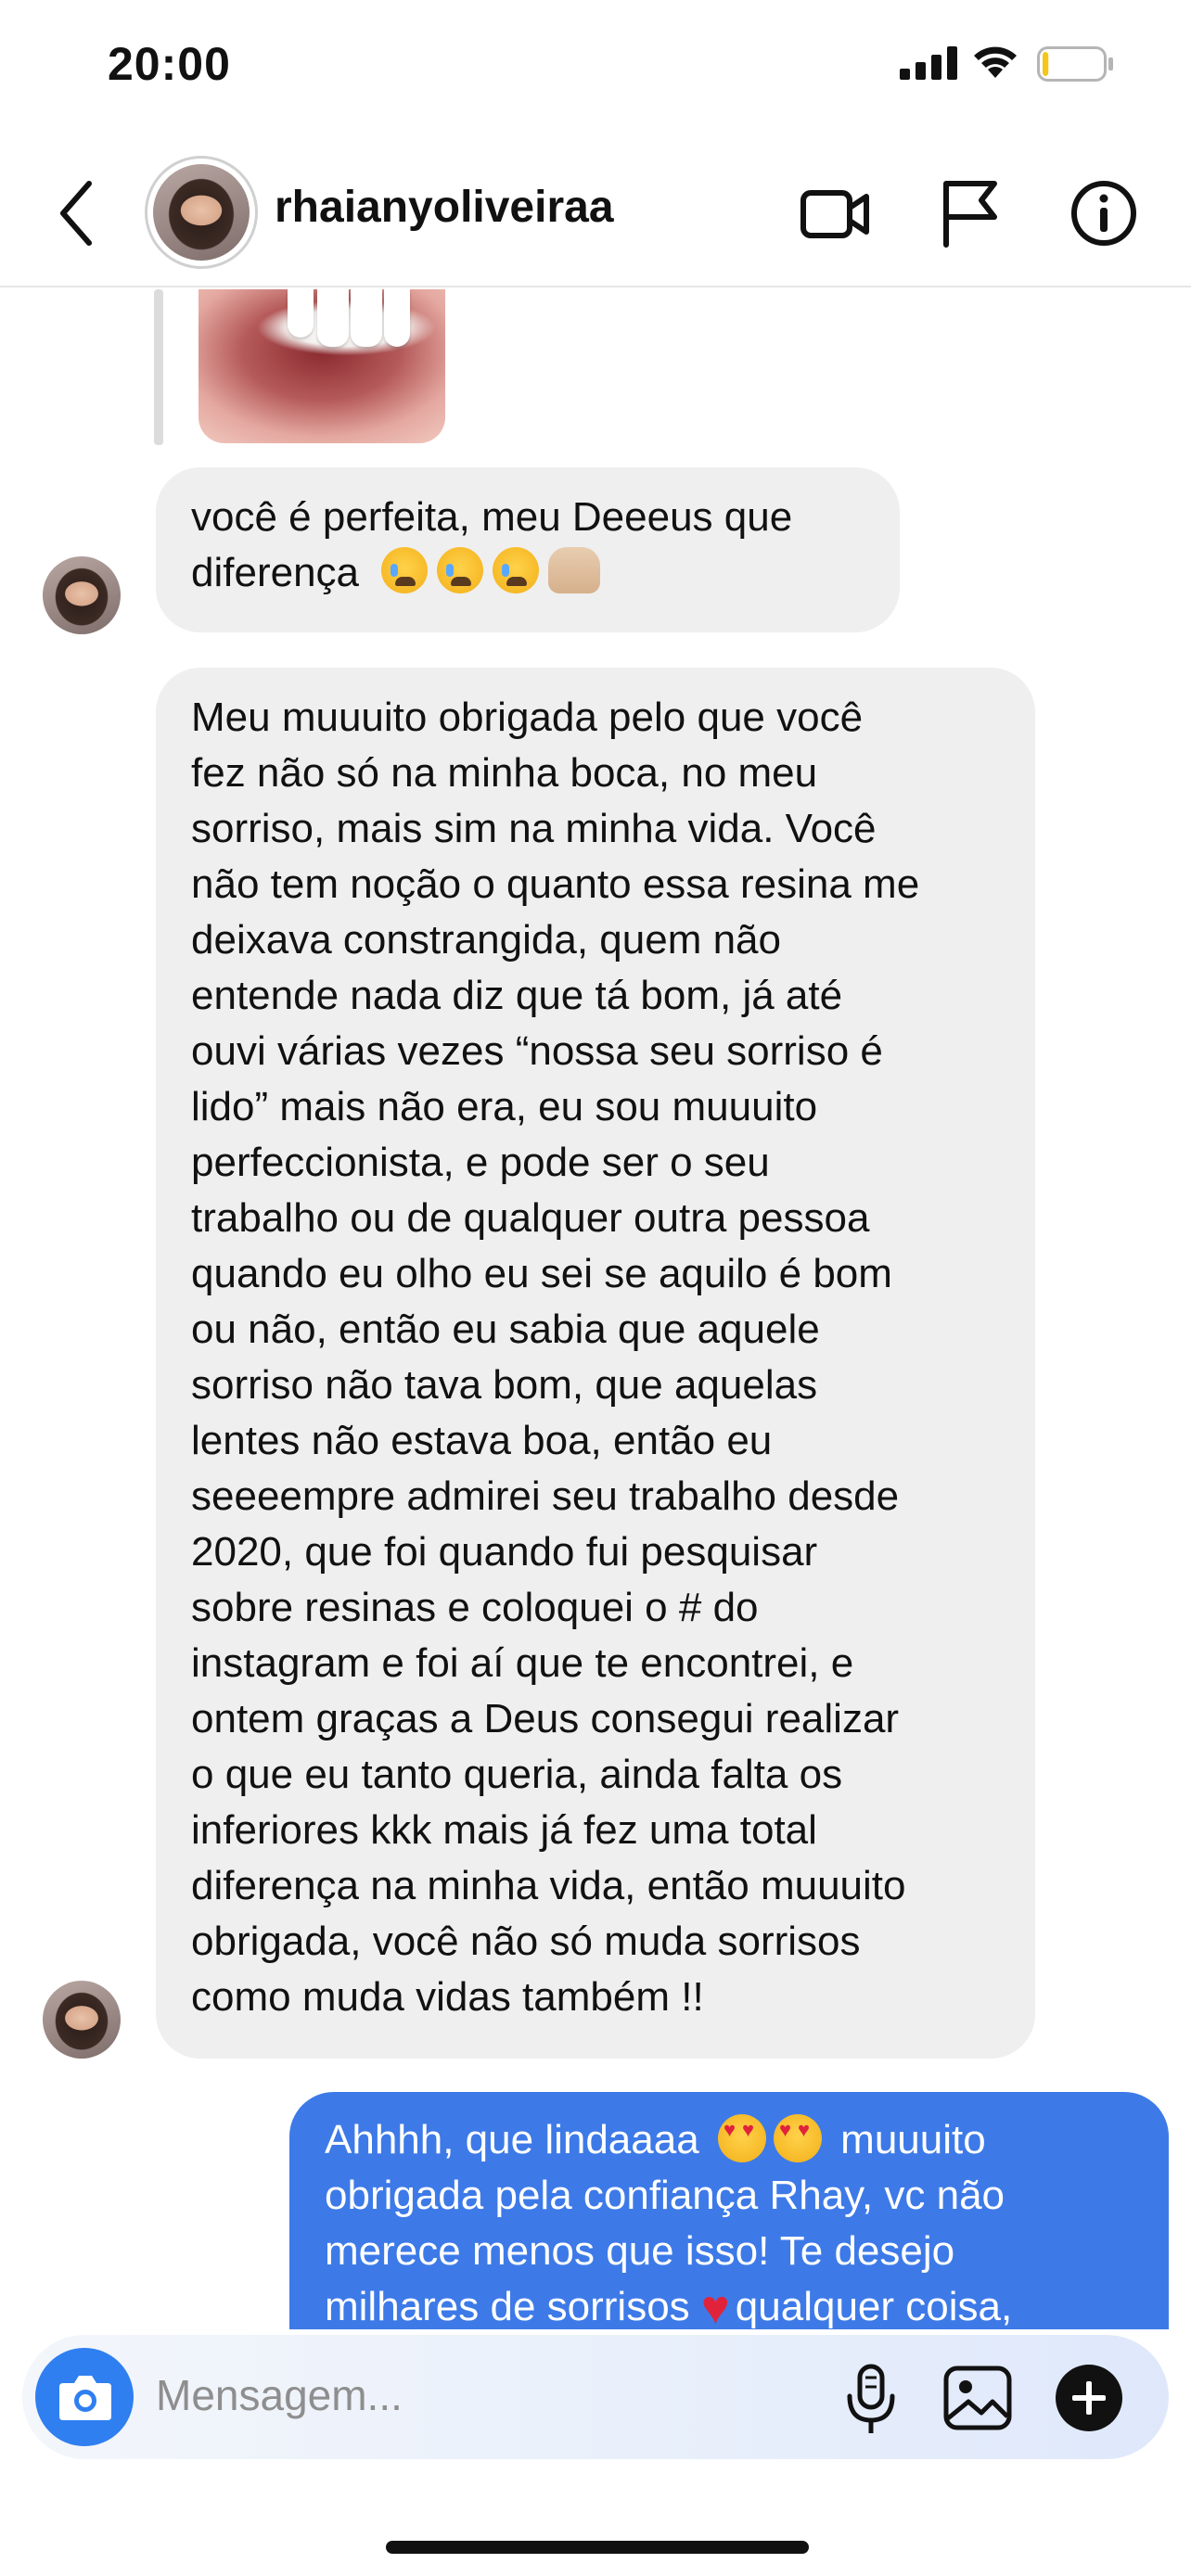 The height and width of the screenshot is (2576, 1191). Describe the element at coordinates (545, 1719) in the screenshot. I see `message-text: ontem graças a Deus consegui realizar` at that location.